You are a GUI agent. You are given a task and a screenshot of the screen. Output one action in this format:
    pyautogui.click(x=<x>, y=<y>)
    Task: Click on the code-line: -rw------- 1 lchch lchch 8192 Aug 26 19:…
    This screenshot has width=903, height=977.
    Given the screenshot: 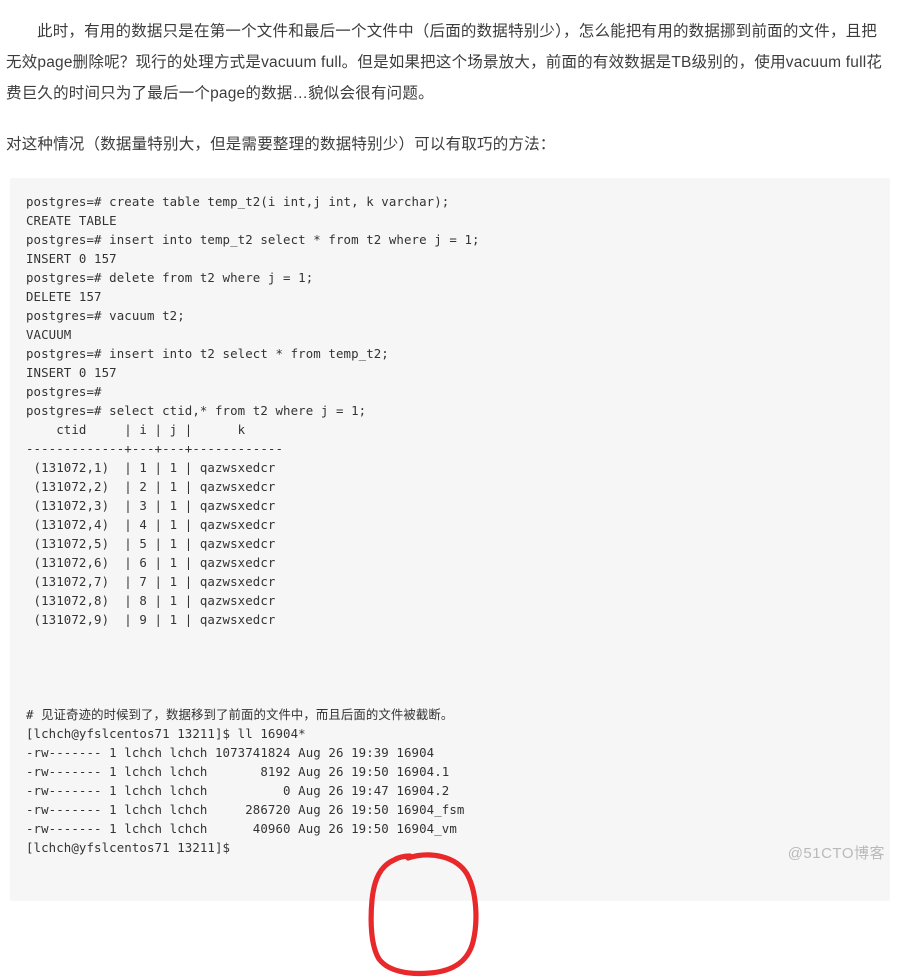 What is the action you would take?
    pyautogui.click(x=238, y=771)
    